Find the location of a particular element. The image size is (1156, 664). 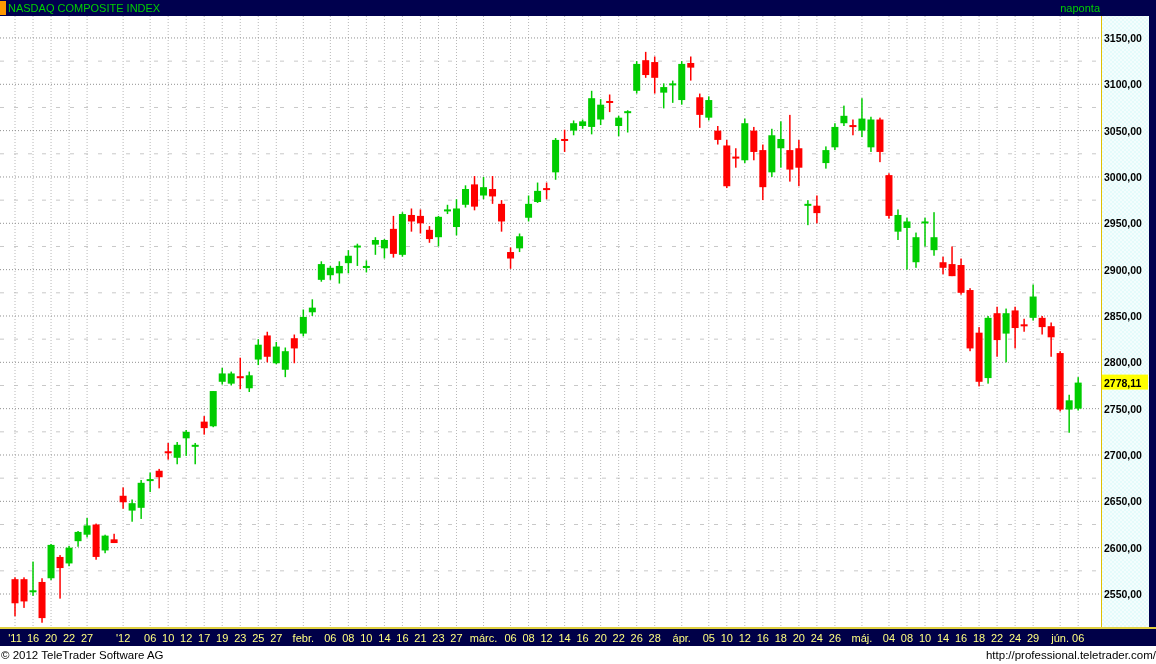

y-axis-label: 3050,00 is located at coordinates (1123, 130).